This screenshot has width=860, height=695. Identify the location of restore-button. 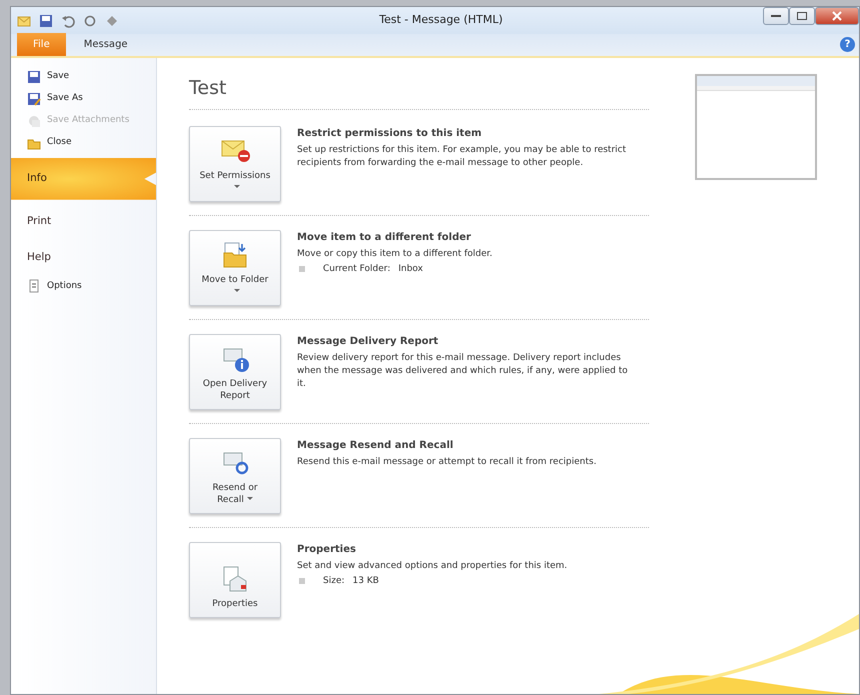
(802, 16).